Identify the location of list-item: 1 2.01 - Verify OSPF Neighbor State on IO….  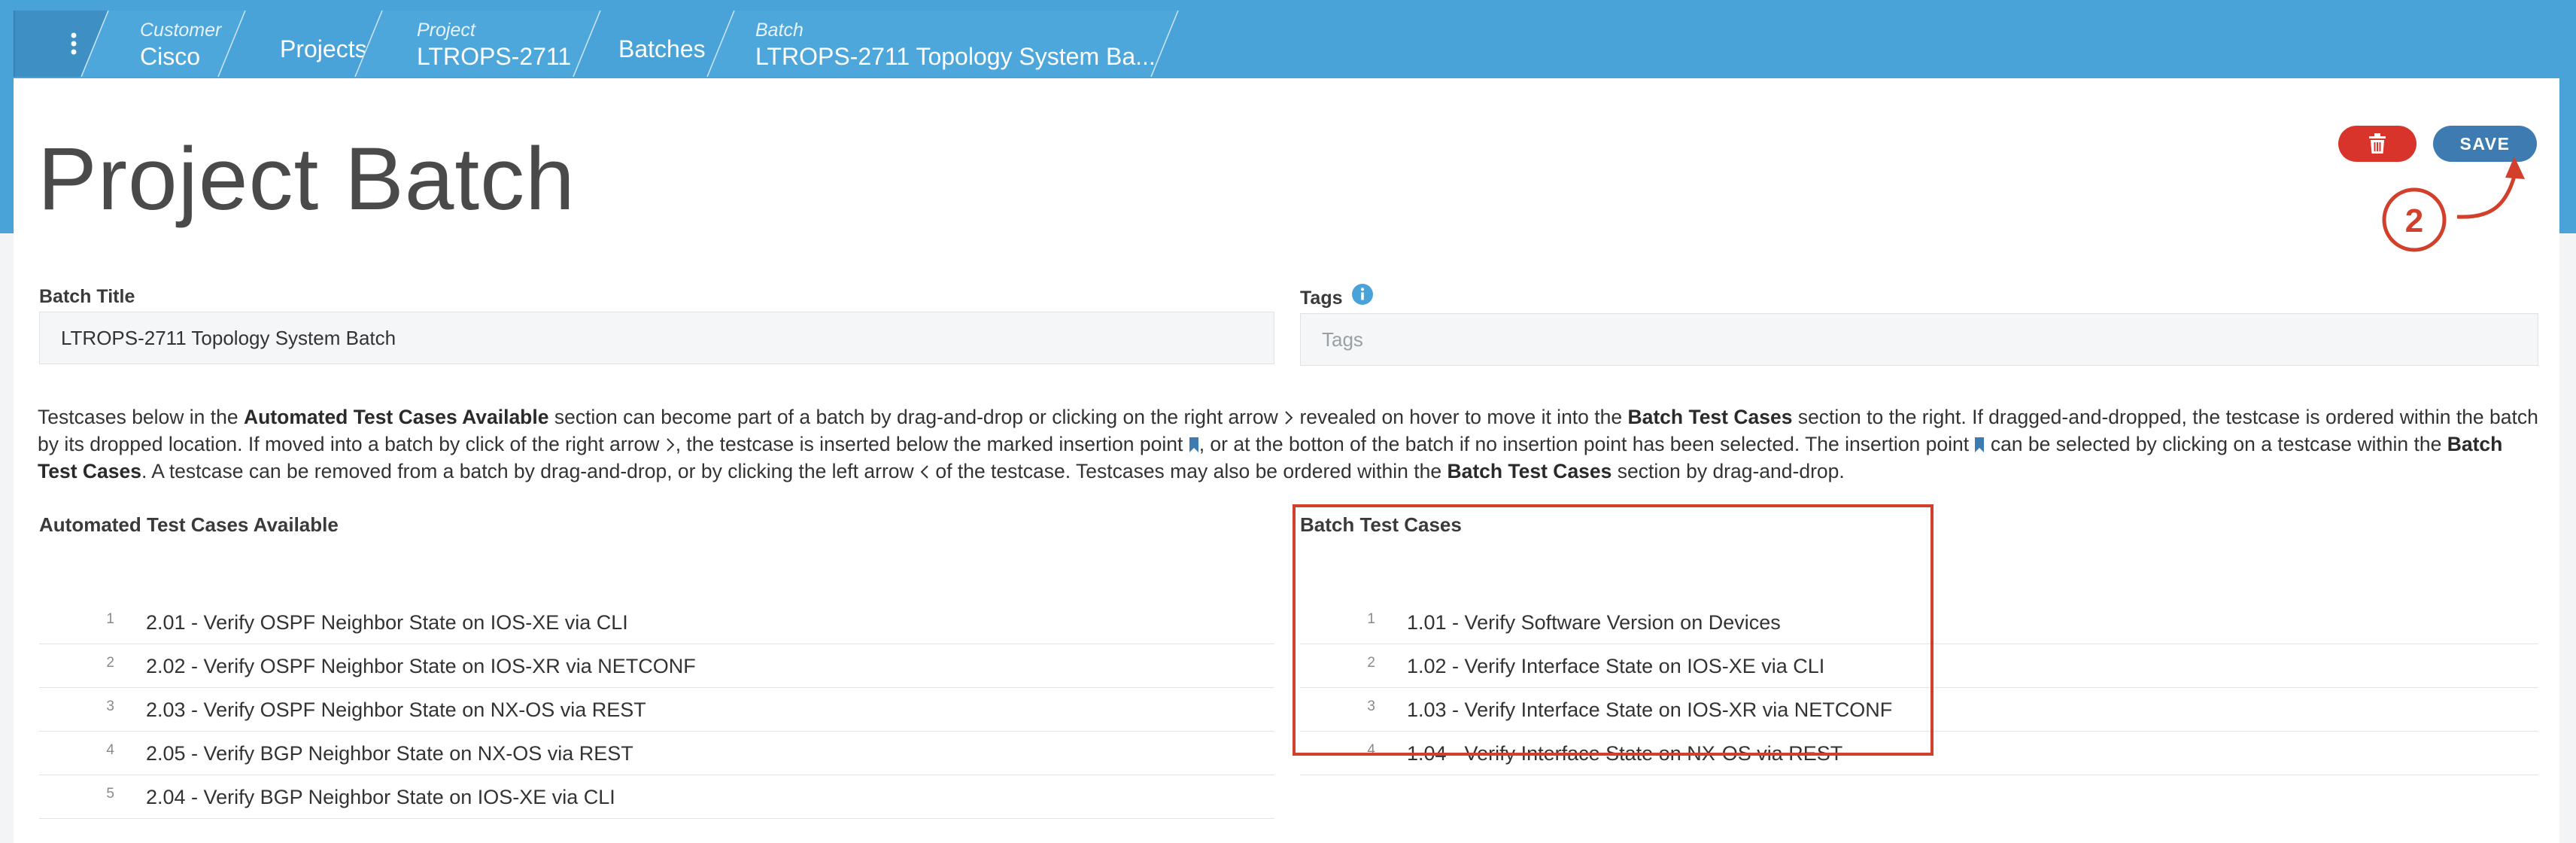
(656, 622).